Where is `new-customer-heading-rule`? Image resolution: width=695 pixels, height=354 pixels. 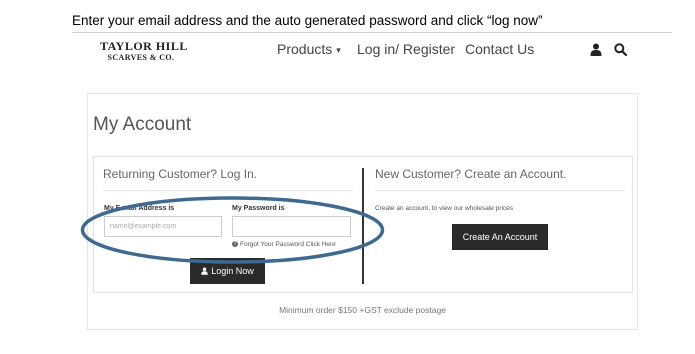
new-customer-heading-rule is located at coordinates (500, 190).